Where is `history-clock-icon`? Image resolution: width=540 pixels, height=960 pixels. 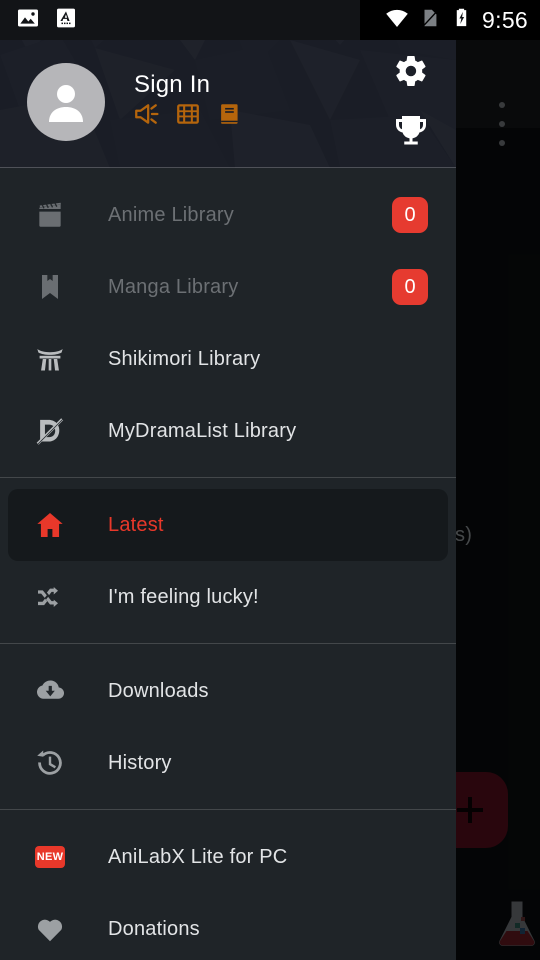
history-clock-icon is located at coordinates (50, 763).